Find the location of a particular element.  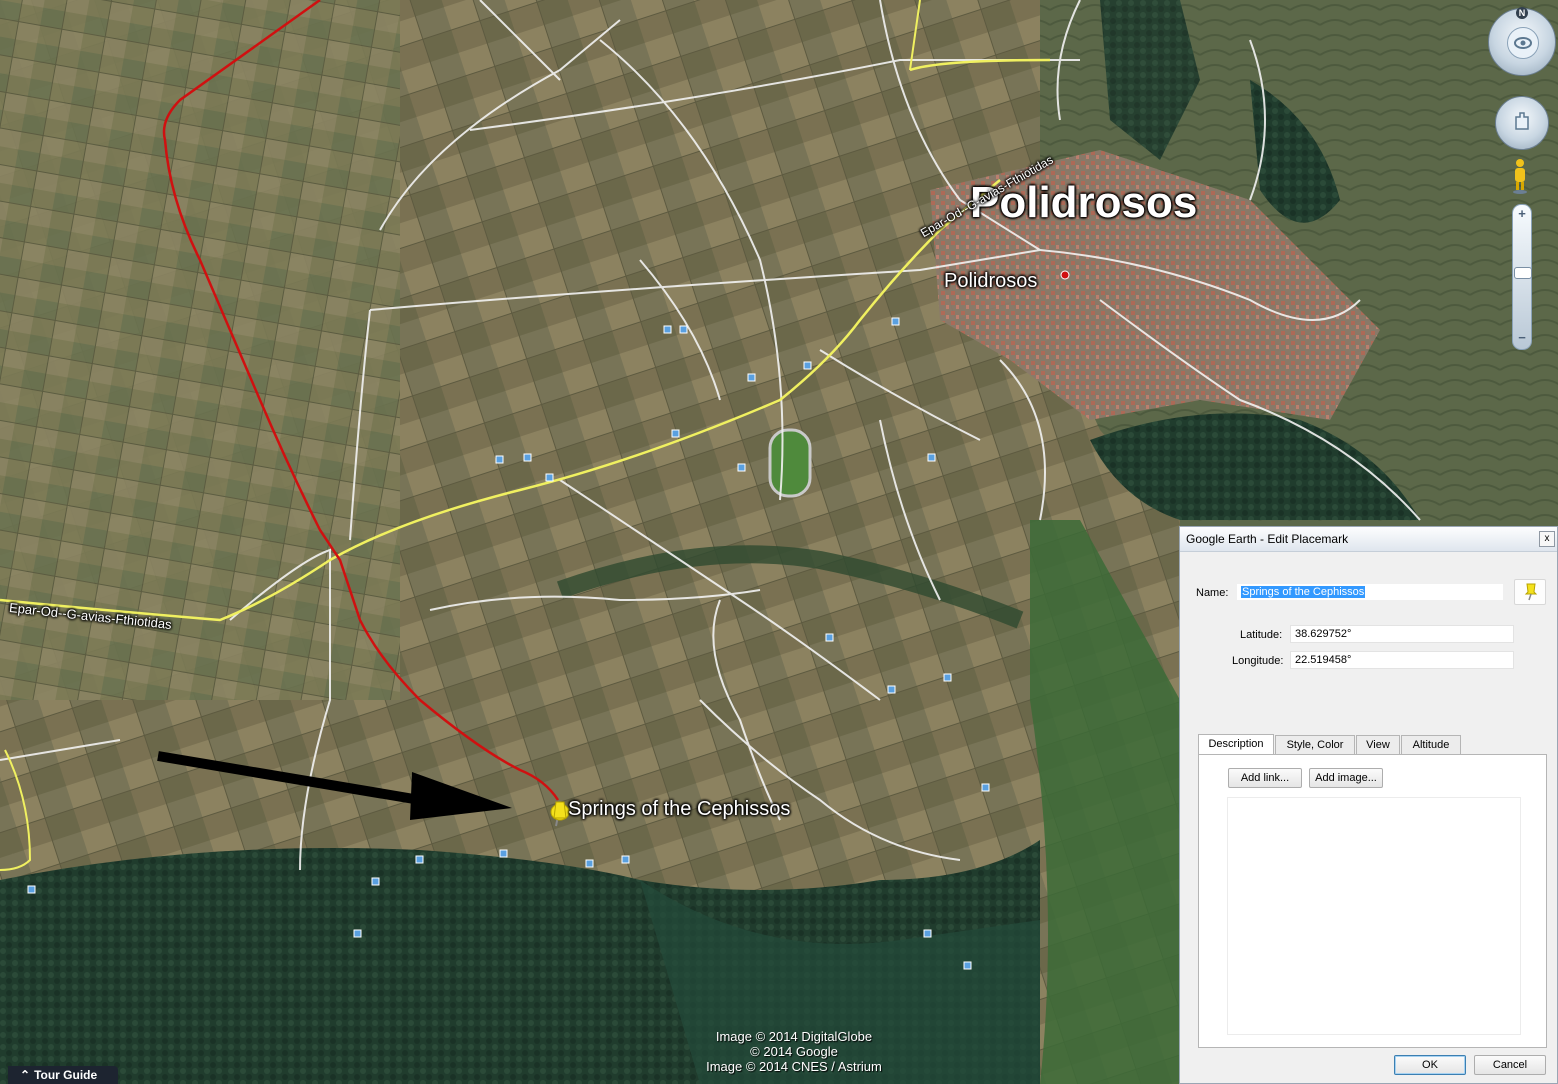

navigation-controls: N + − is located at coordinates (1522, 180).